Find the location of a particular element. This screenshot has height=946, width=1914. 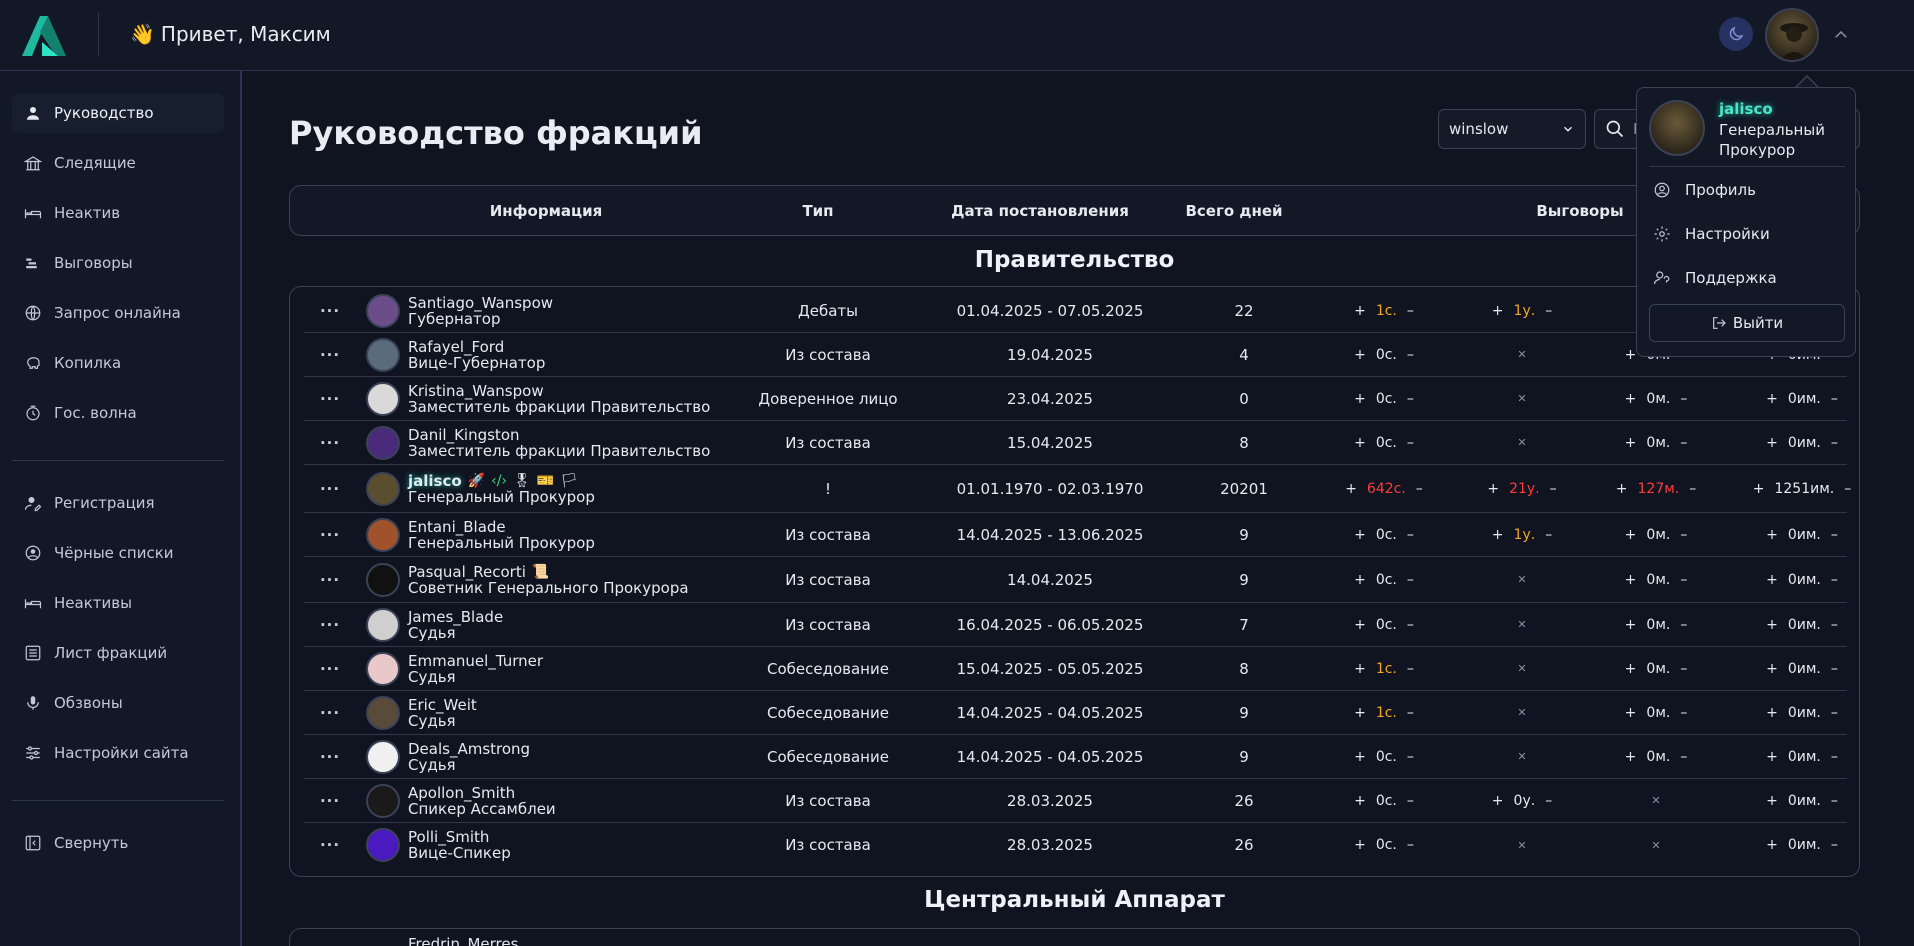

sidebar-collapse-button: Свернуть is located at coordinates (118, 843).